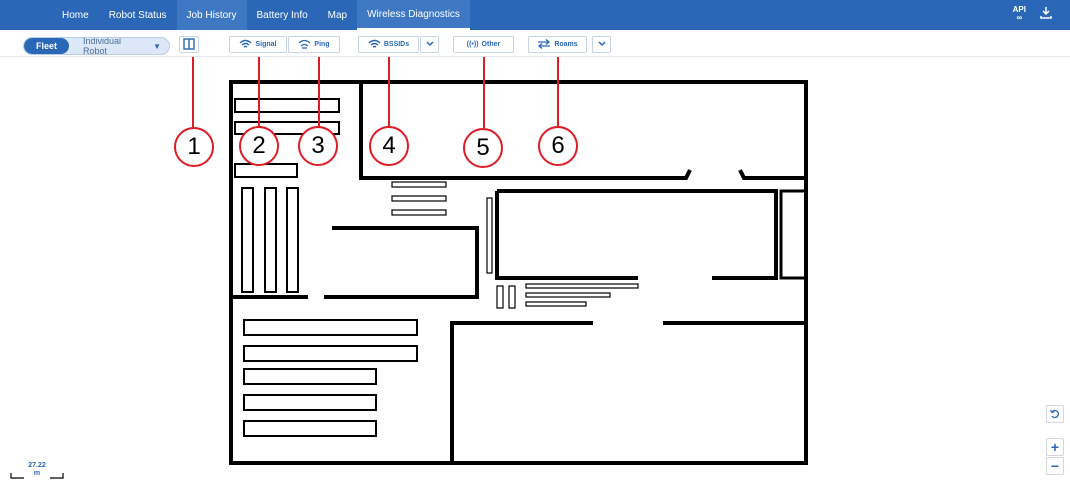  What do you see at coordinates (396, 44) in the screenshot?
I see `bssids-label: BSSIDs` at bounding box center [396, 44].